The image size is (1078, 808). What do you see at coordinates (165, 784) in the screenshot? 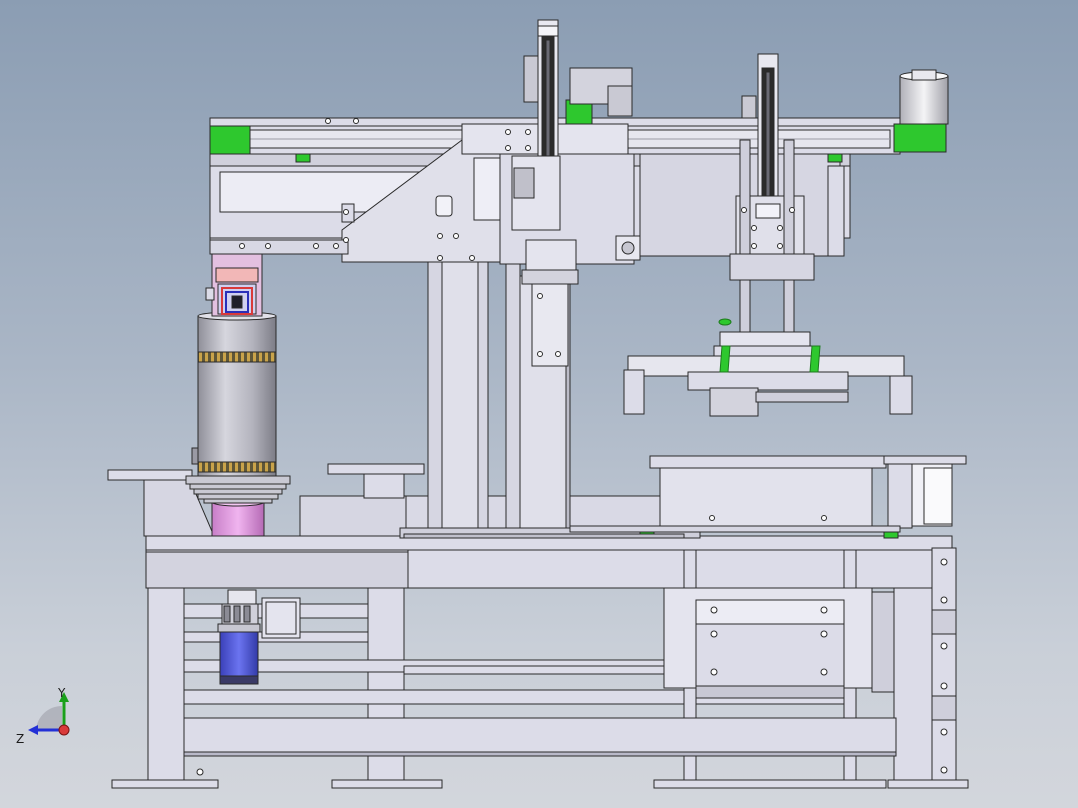
I see `foot-left` at bounding box center [165, 784].